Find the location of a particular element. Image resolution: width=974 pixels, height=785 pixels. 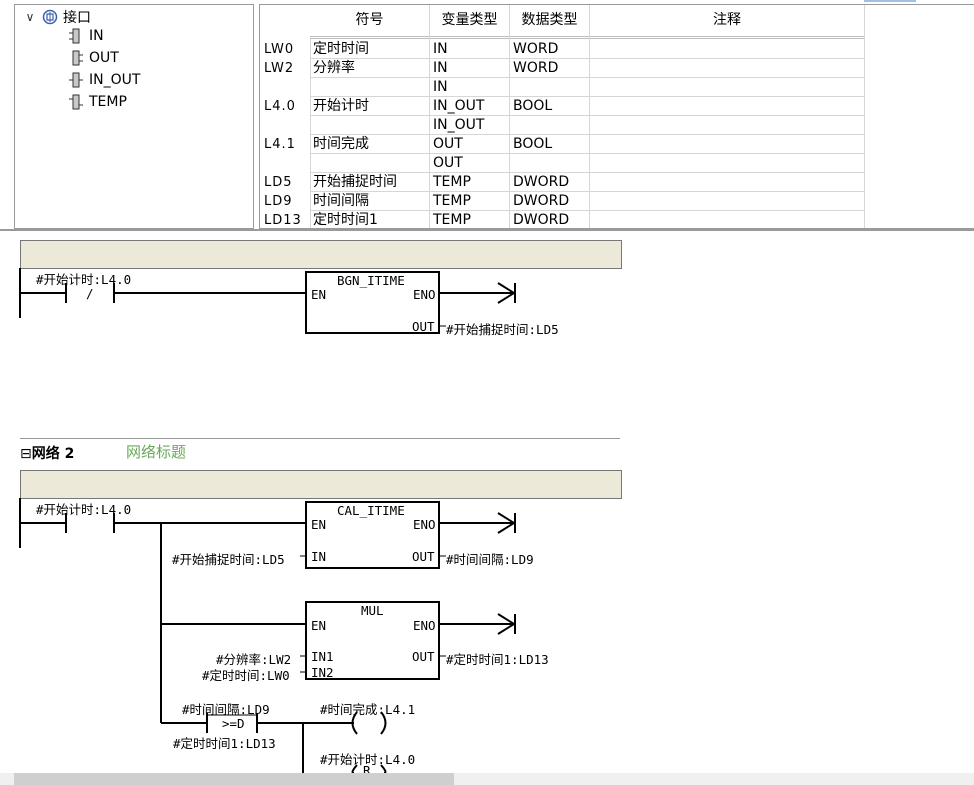

tree-item-label: IN is located at coordinates (96, 36).